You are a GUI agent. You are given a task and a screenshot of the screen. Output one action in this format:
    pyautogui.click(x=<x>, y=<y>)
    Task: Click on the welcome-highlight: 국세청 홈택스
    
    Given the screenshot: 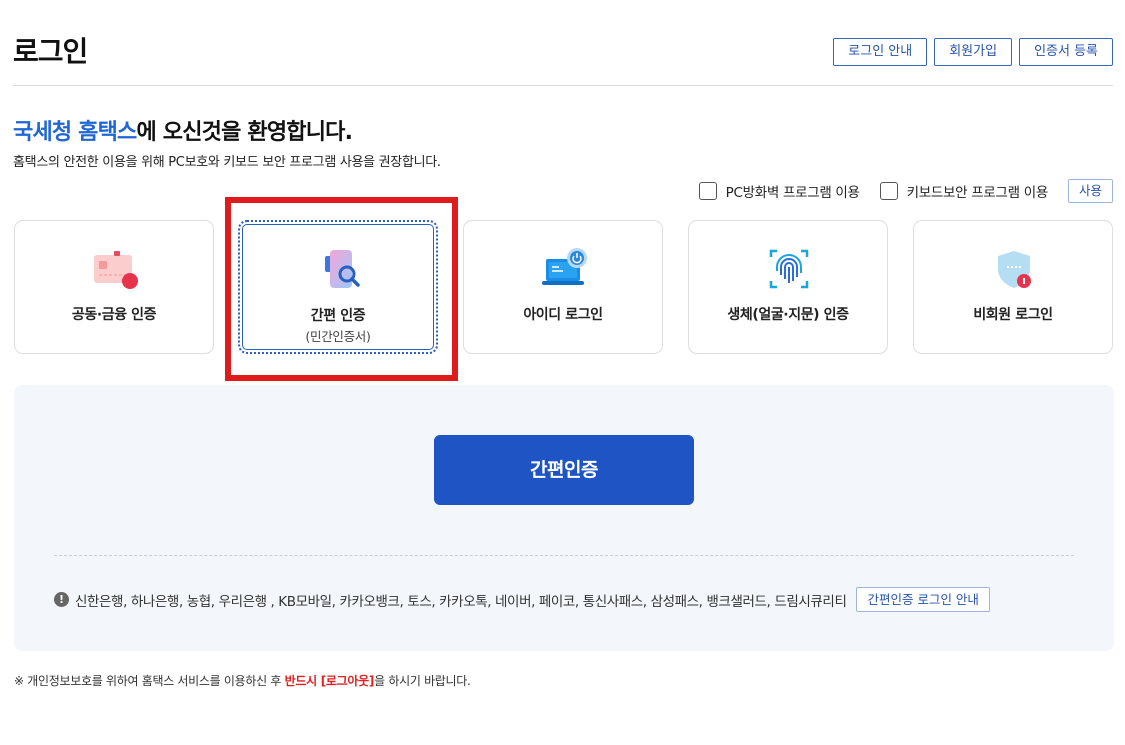 What is the action you would take?
    pyautogui.click(x=75, y=132)
    